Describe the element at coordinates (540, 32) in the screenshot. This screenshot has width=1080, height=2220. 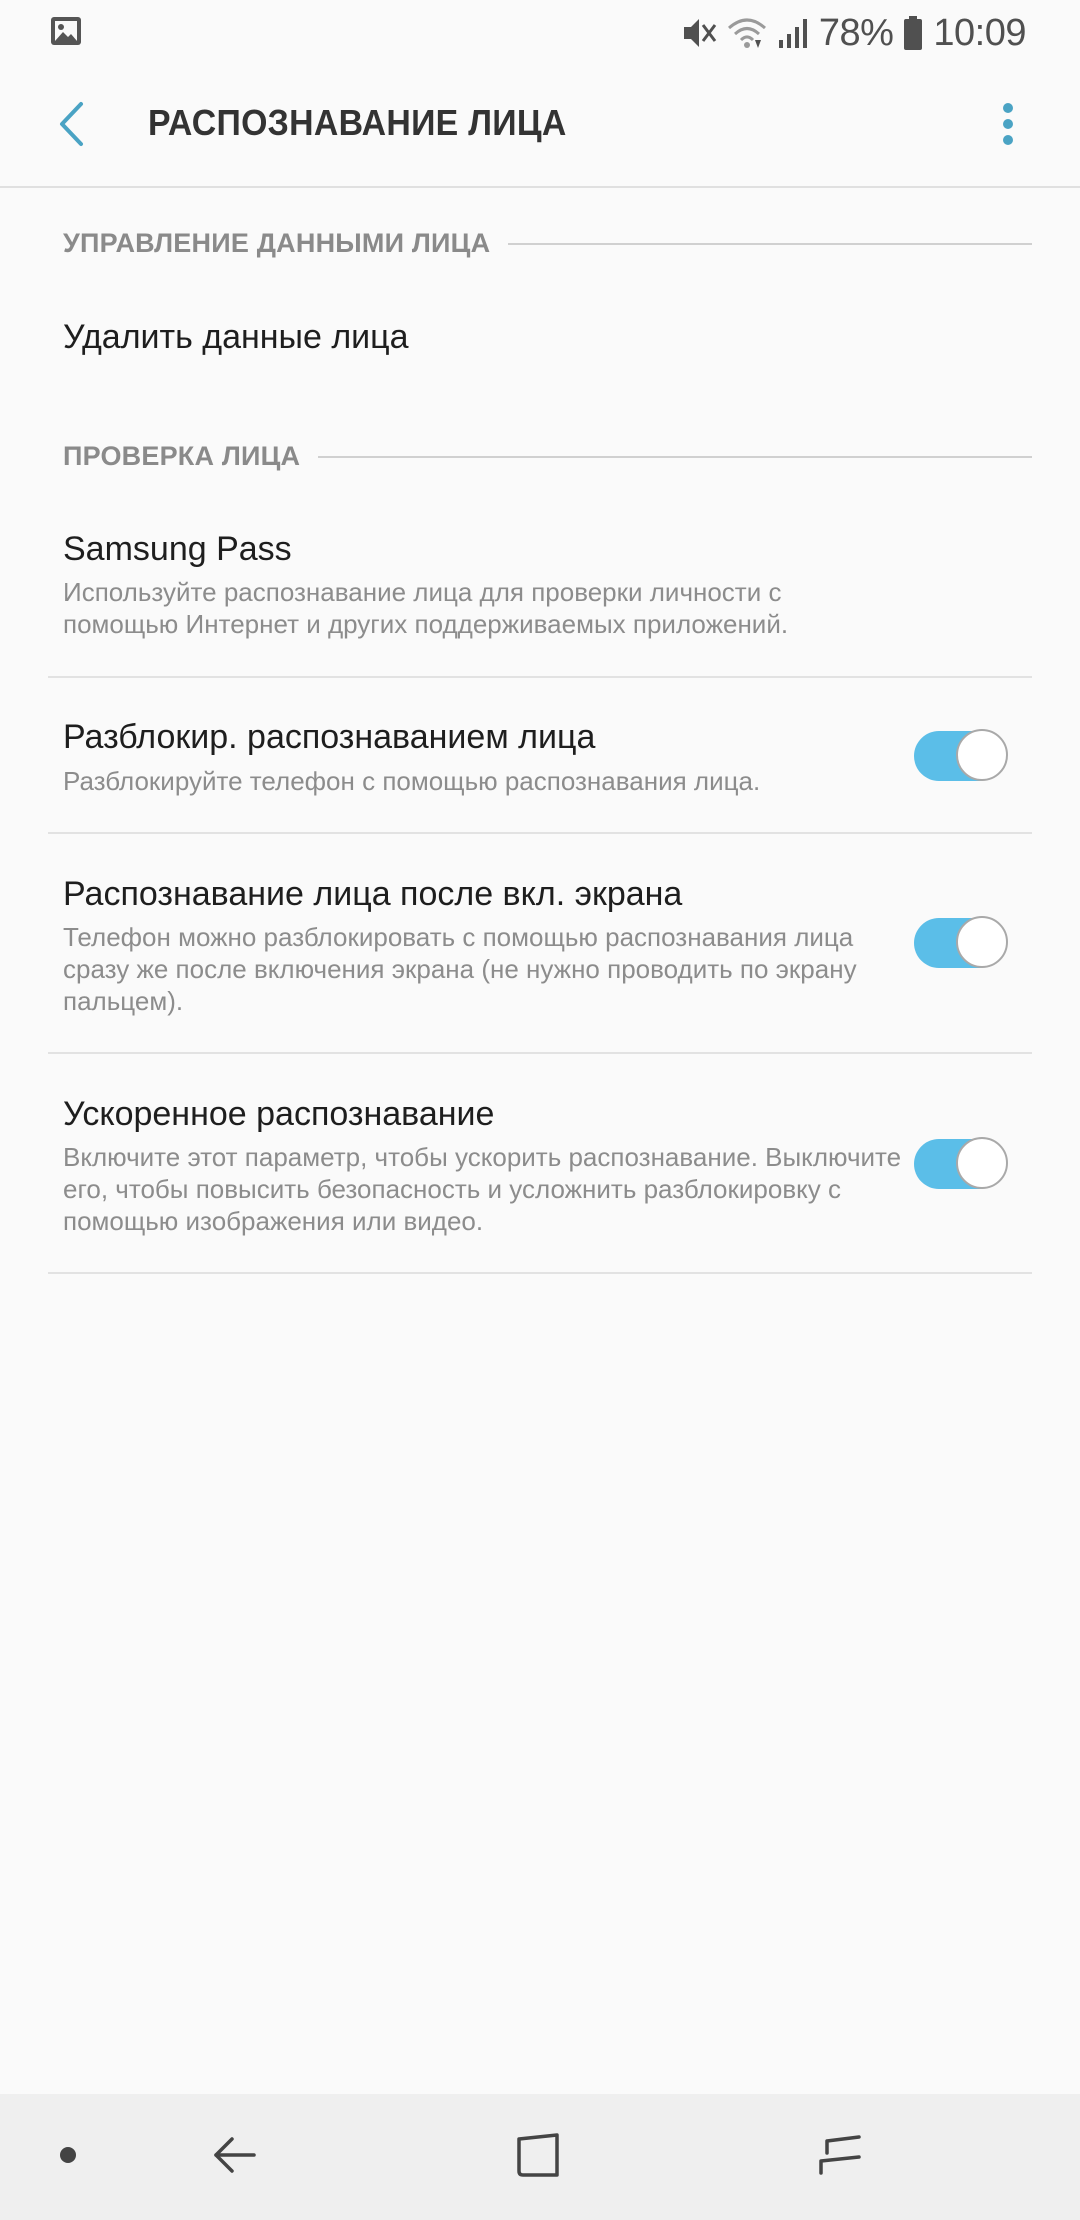
I see `status-bar: 78% 10:09` at that location.